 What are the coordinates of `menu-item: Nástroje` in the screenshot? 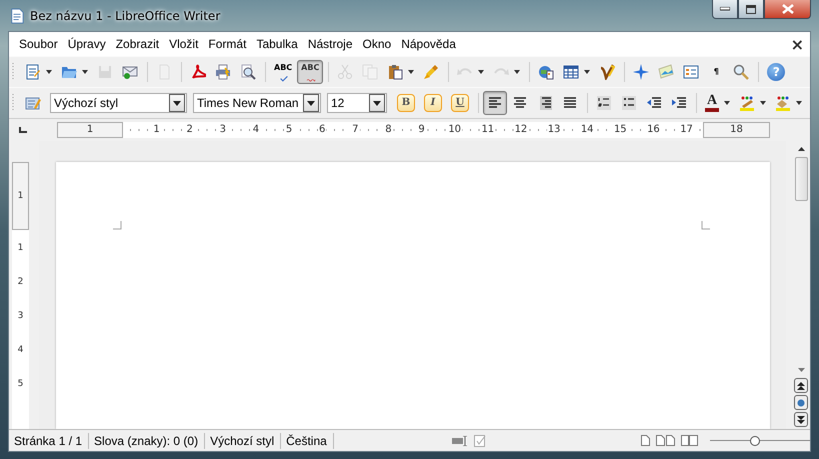 It's located at (330, 44).